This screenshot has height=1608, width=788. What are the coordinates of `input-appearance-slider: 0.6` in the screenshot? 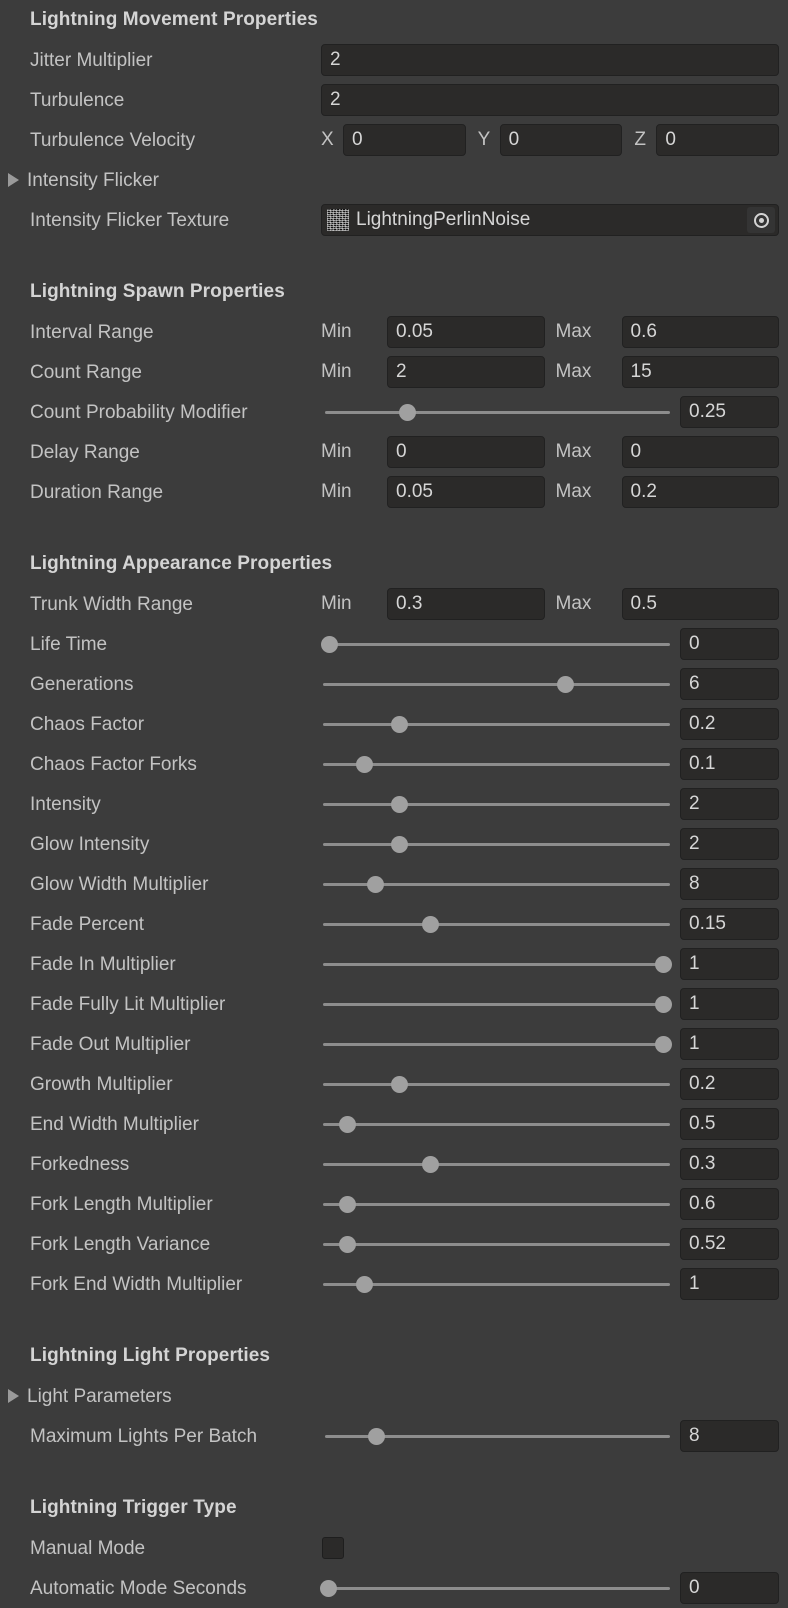 It's located at (729, 1204).